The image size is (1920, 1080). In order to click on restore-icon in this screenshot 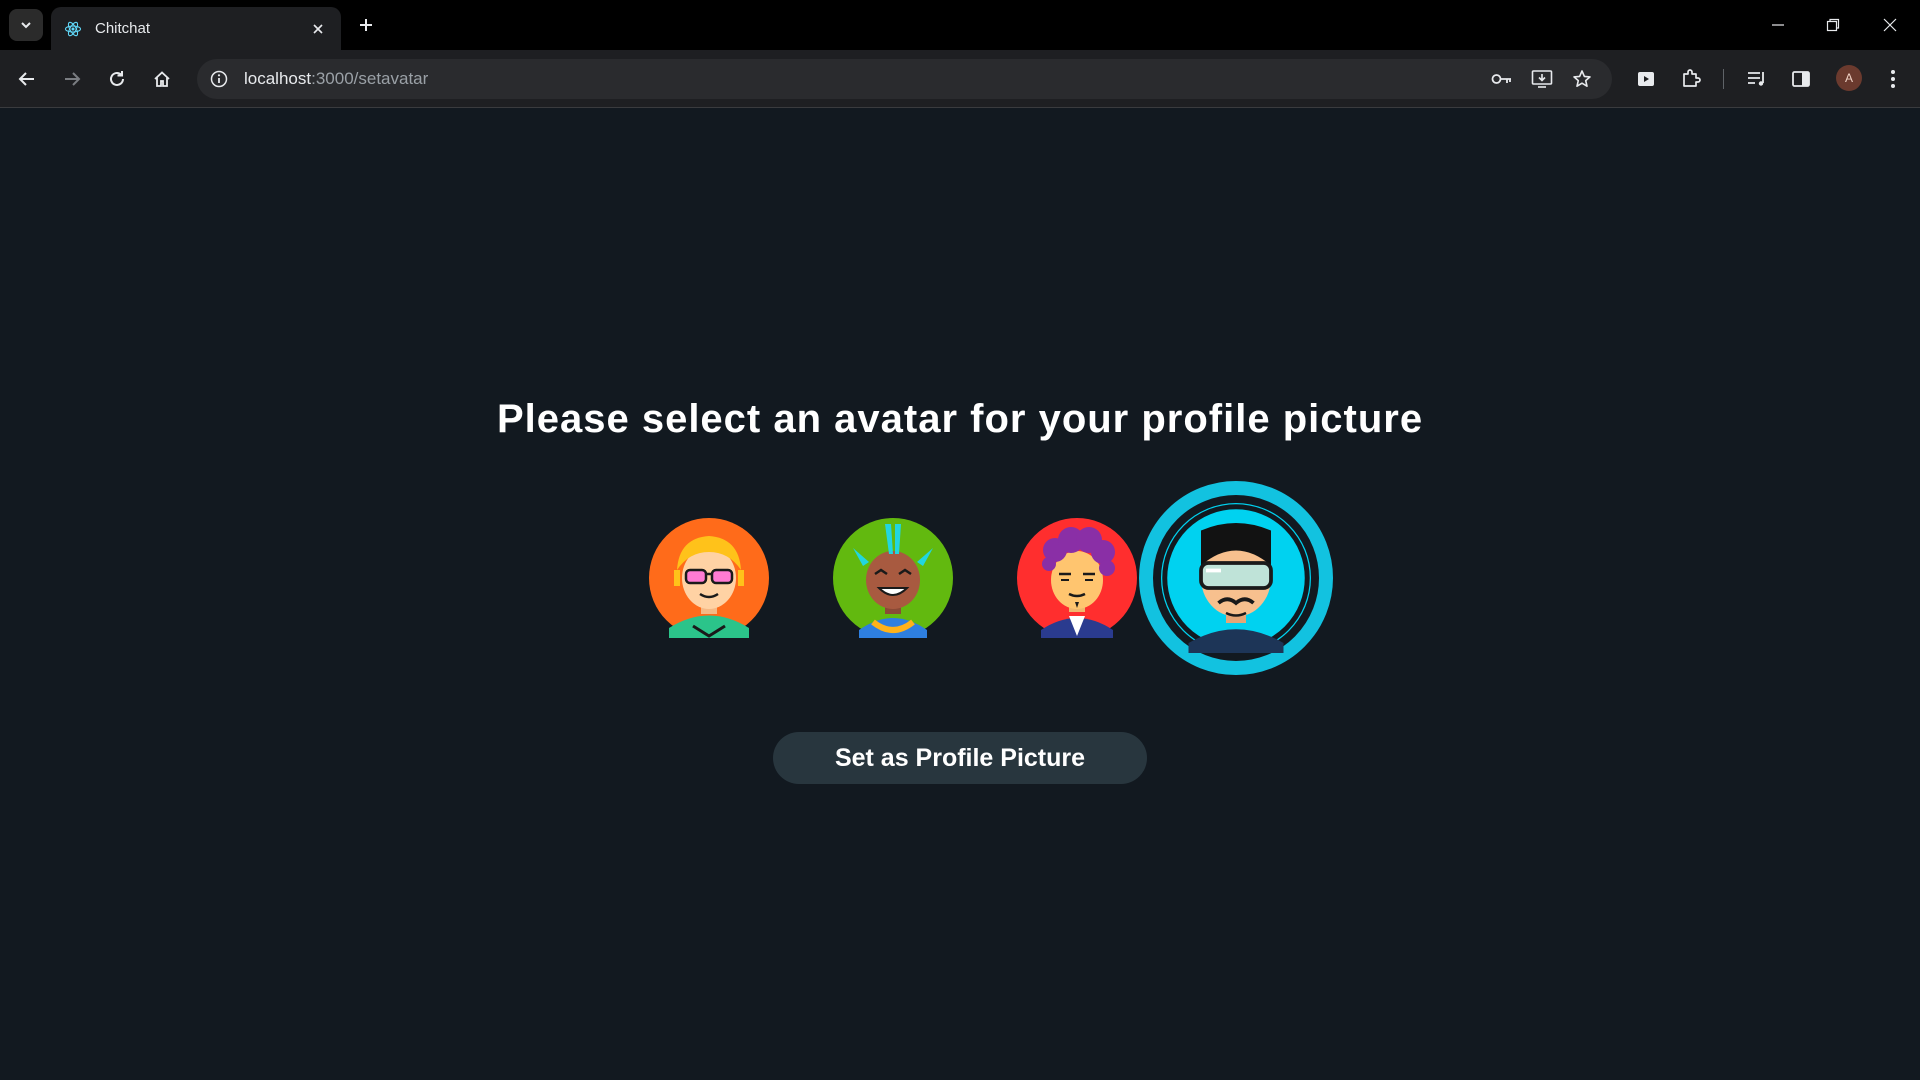, I will do `click(1833, 25)`.